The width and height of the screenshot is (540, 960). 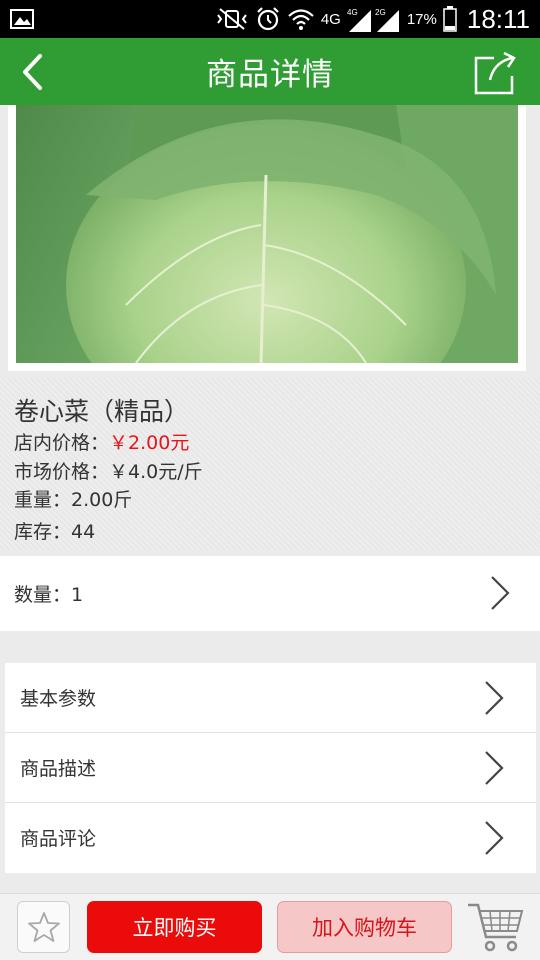 I want to click on mute-vibrate-icon, so click(x=232, y=19).